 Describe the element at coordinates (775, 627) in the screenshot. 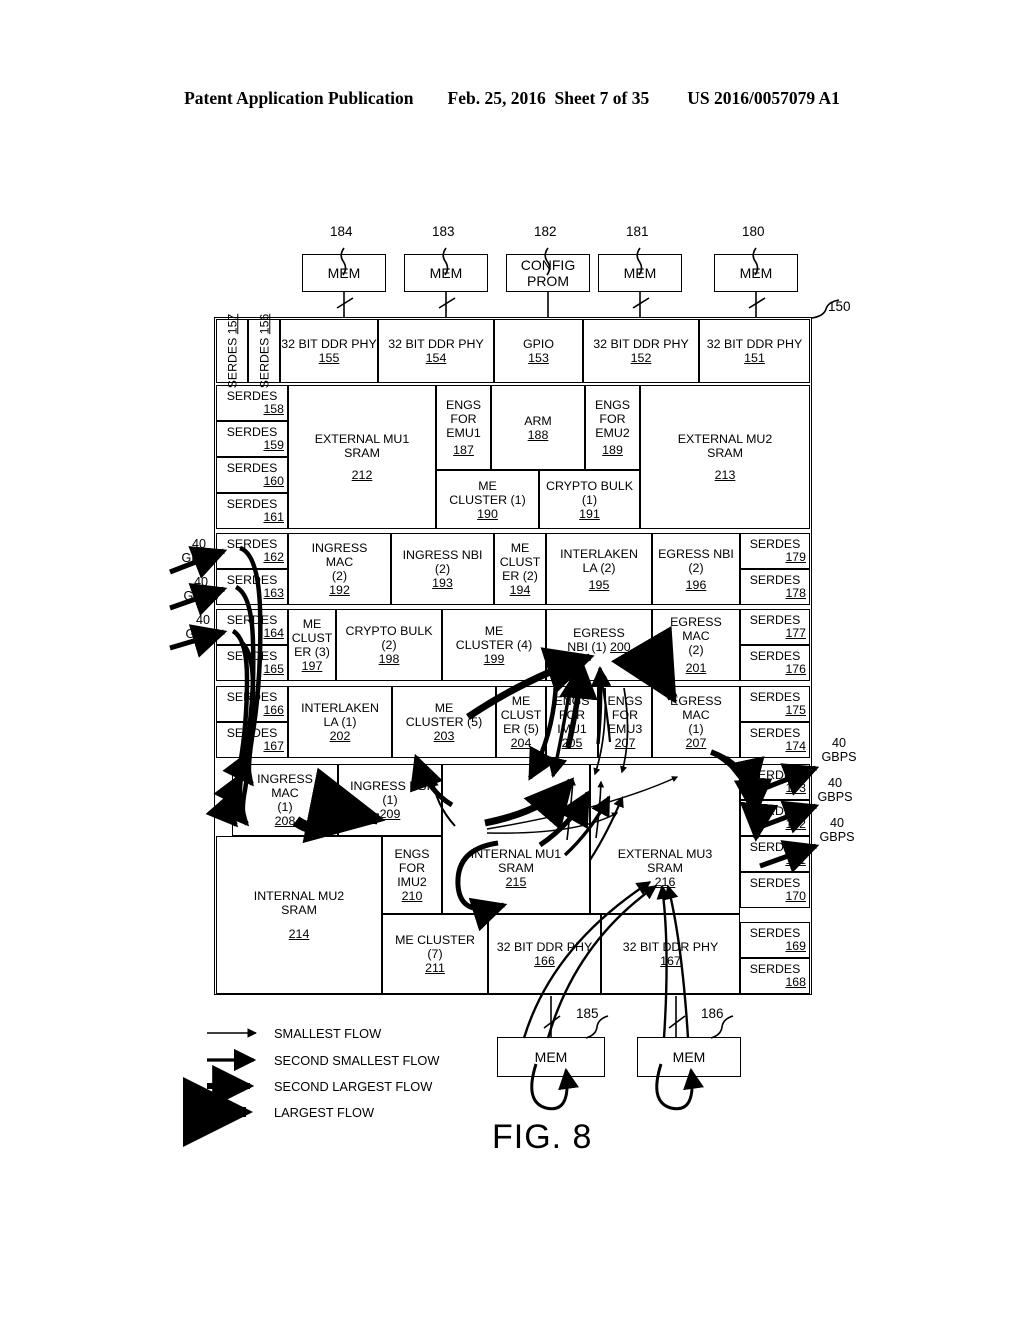

I see `serdes-cell-177: SERDES 177` at that location.